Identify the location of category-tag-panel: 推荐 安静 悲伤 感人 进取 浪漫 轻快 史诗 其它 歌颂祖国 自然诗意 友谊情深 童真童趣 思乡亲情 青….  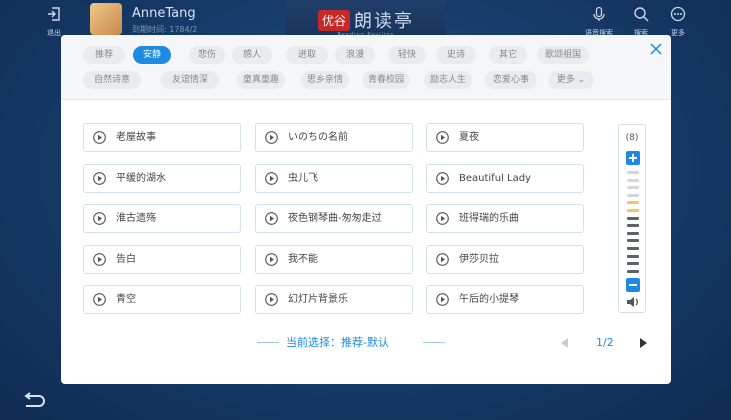
(366, 67).